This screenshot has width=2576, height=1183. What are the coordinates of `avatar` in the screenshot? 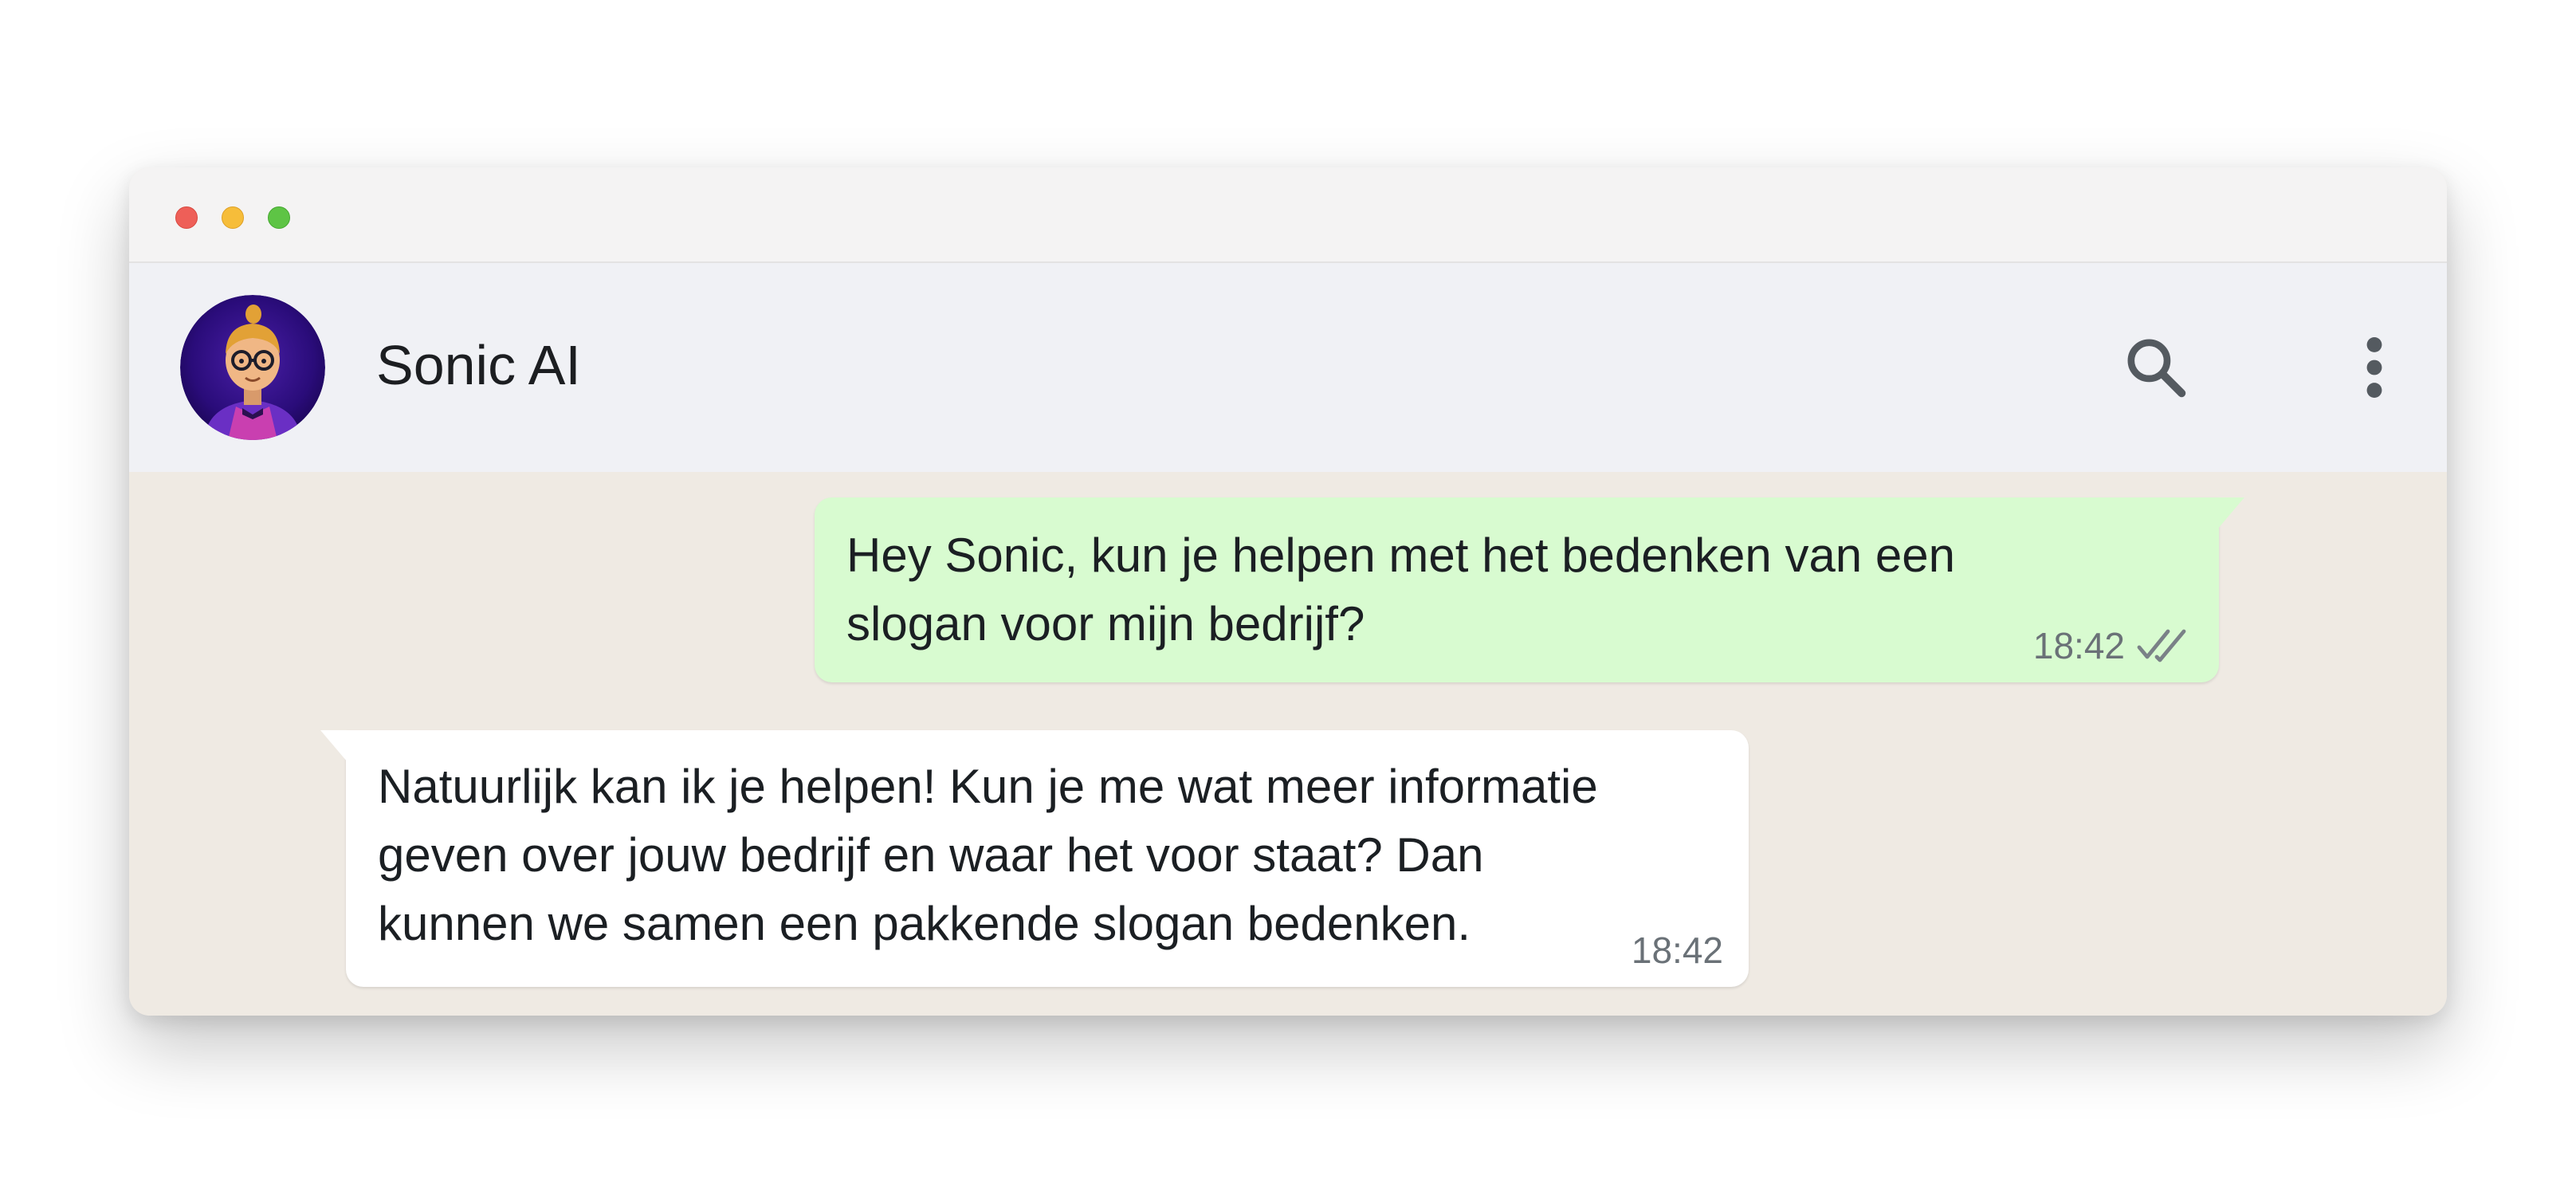 It's located at (253, 367).